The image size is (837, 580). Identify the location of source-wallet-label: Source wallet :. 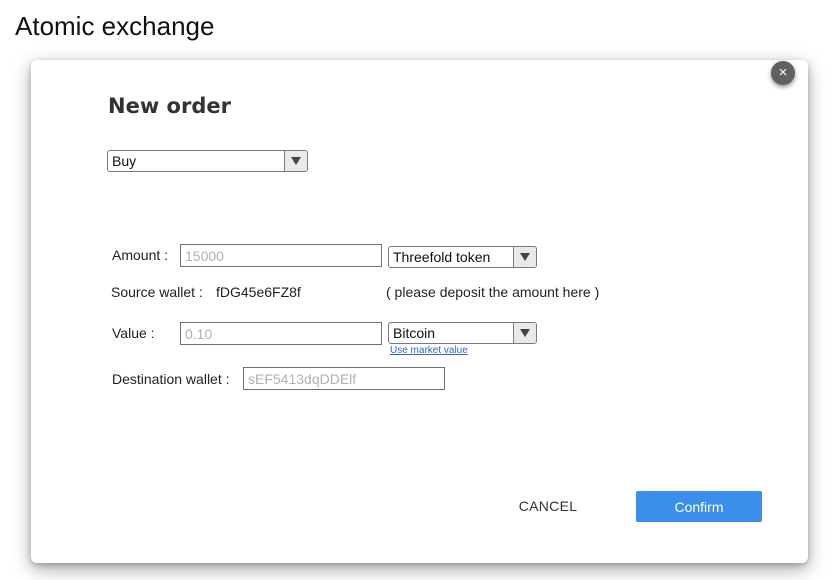
(157, 292).